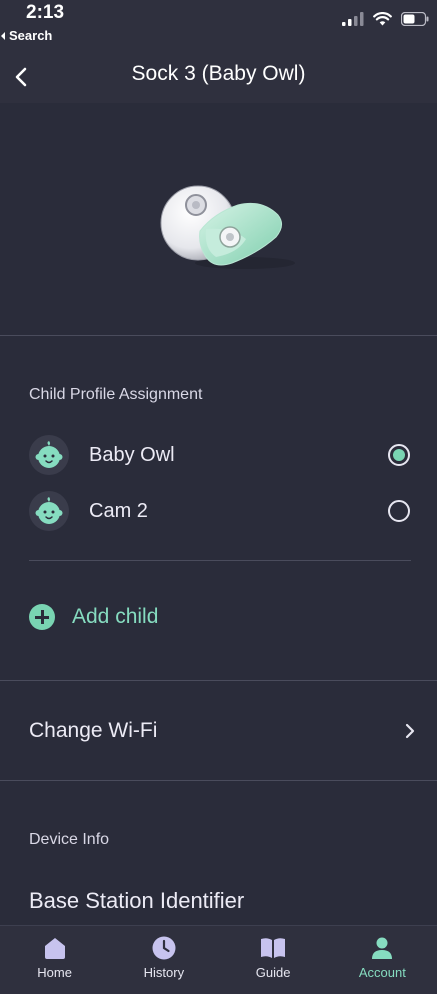 This screenshot has width=437, height=994. What do you see at coordinates (54, 972) in the screenshot?
I see `tab-home-label: Home` at bounding box center [54, 972].